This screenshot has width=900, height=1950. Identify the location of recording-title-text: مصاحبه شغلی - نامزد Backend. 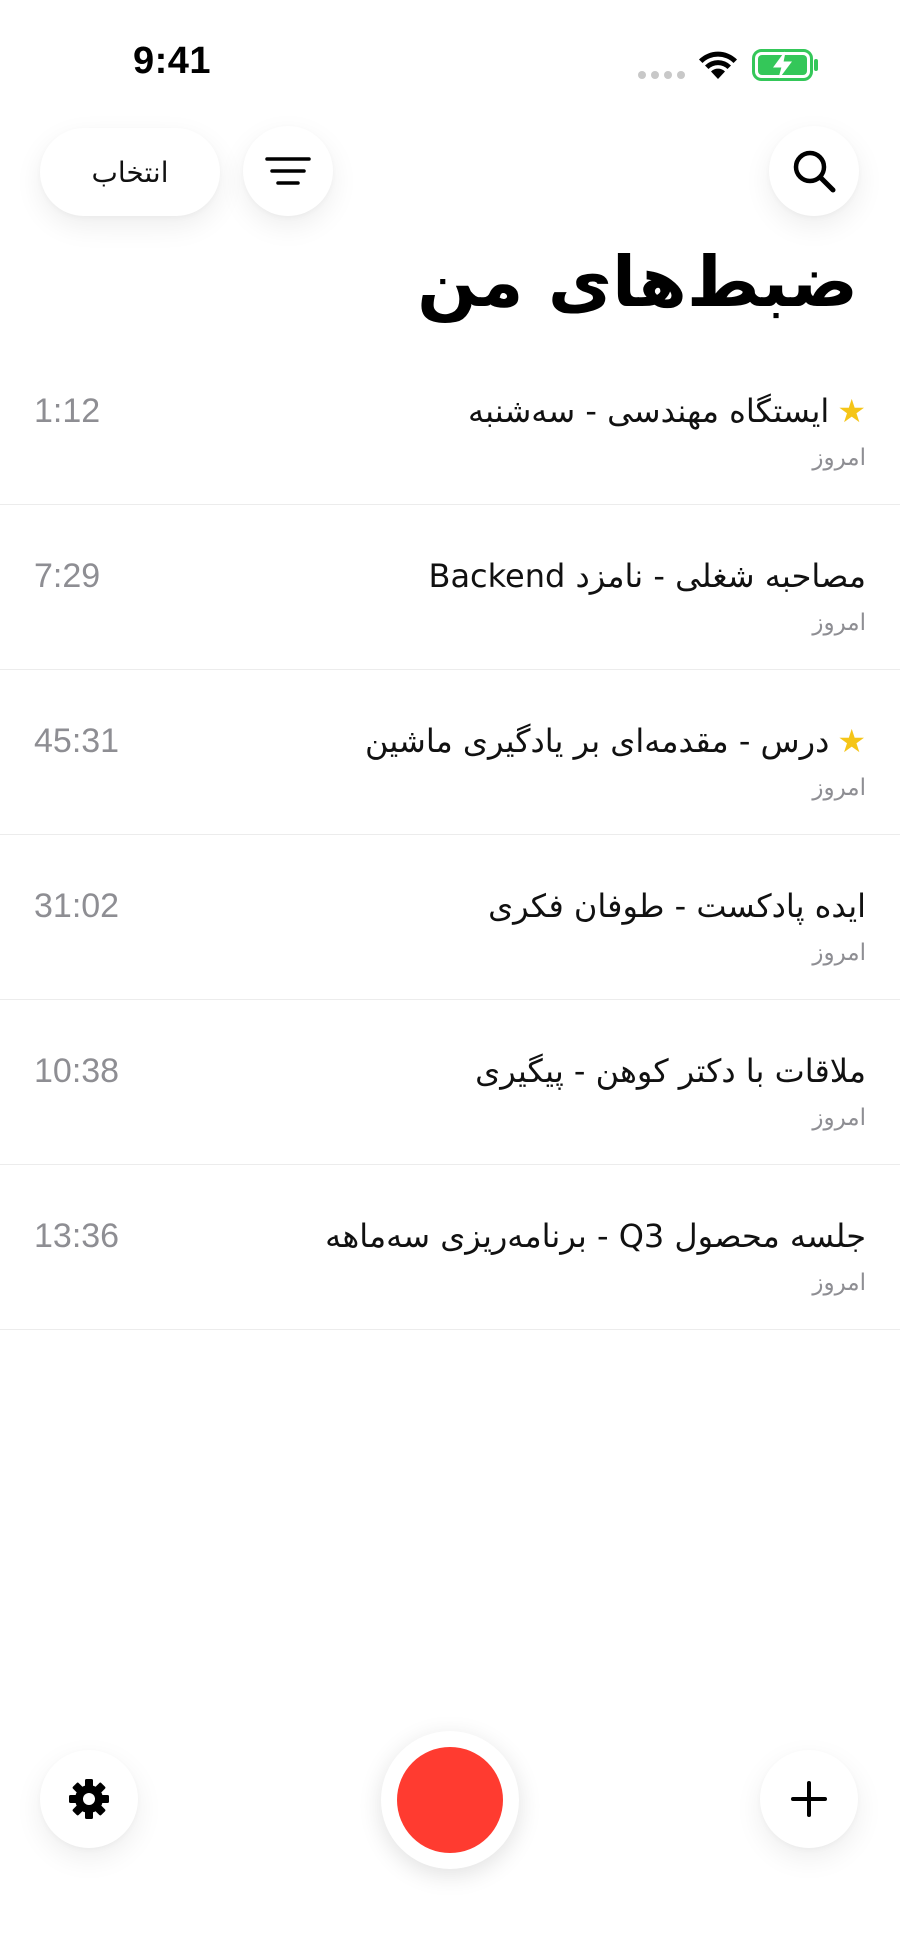
(647, 576).